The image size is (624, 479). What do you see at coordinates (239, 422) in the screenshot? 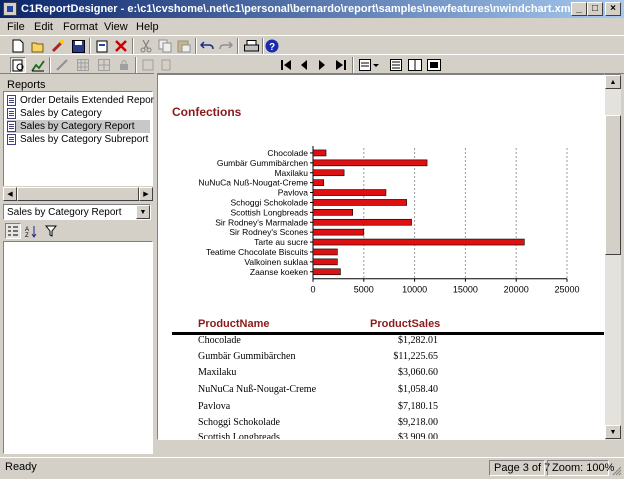
I see `cell-product-name: Schoggi Schokolade` at bounding box center [239, 422].